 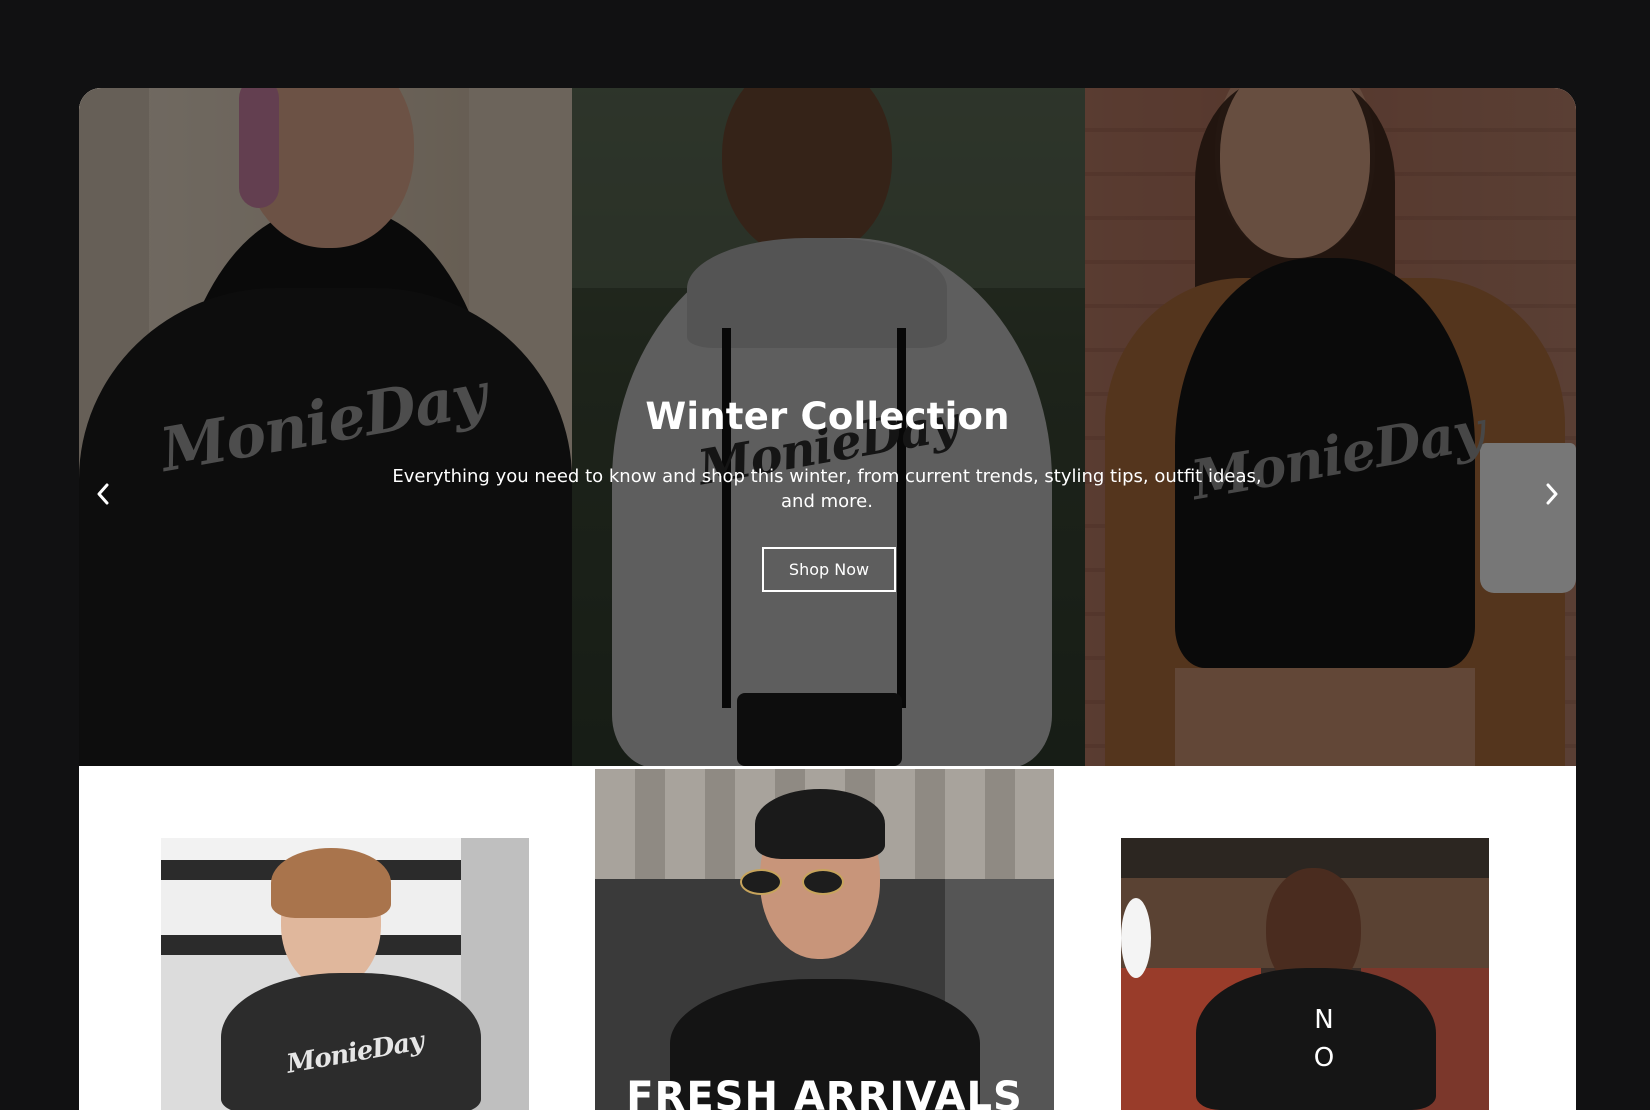 What do you see at coordinates (1324, 1058) in the screenshot?
I see `hoodie-letter: O` at bounding box center [1324, 1058].